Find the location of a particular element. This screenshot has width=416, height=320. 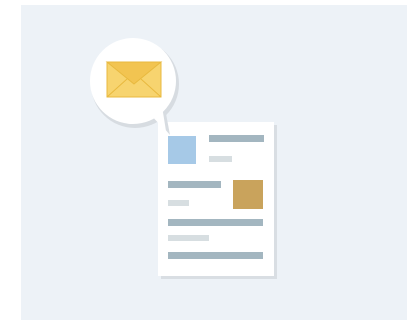

document-image-blue is located at coordinates (182, 150).